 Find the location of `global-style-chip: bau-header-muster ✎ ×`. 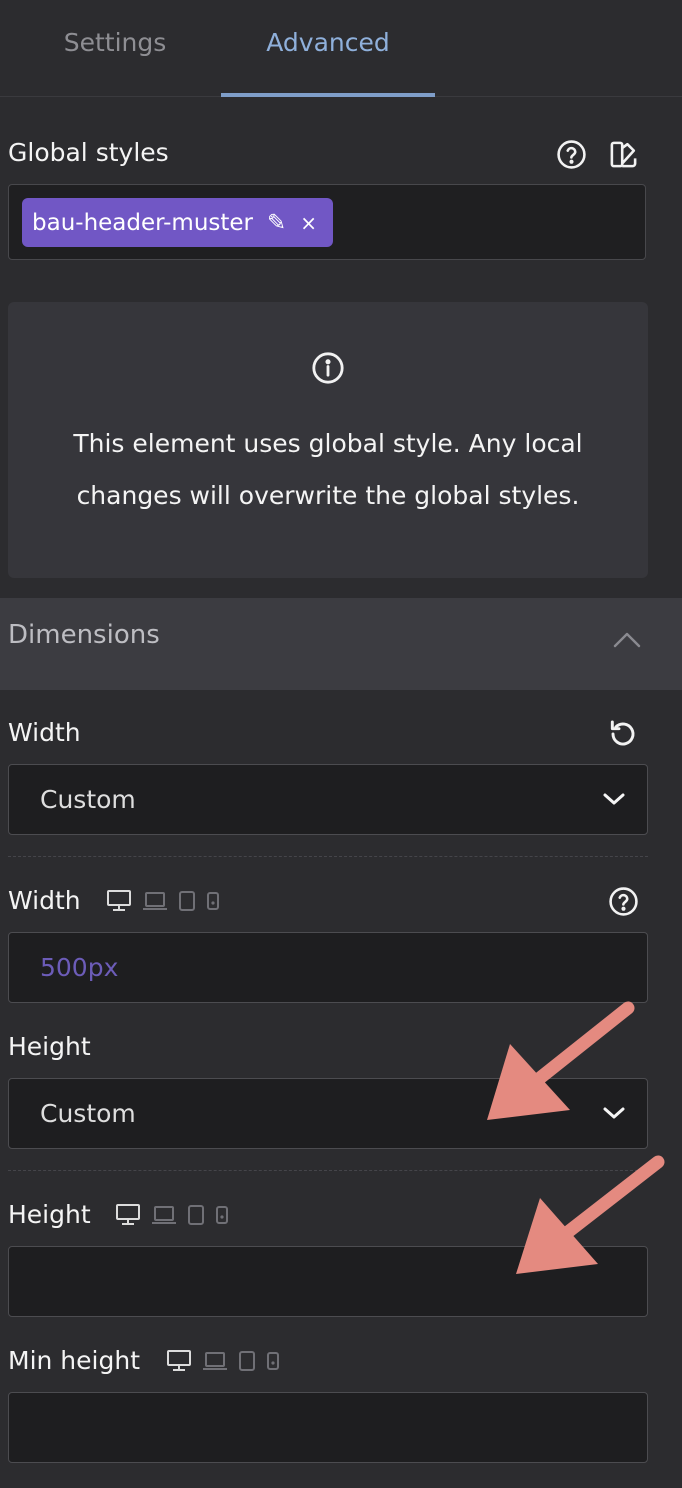

global-style-chip: bau-header-muster ✎ × is located at coordinates (178, 222).